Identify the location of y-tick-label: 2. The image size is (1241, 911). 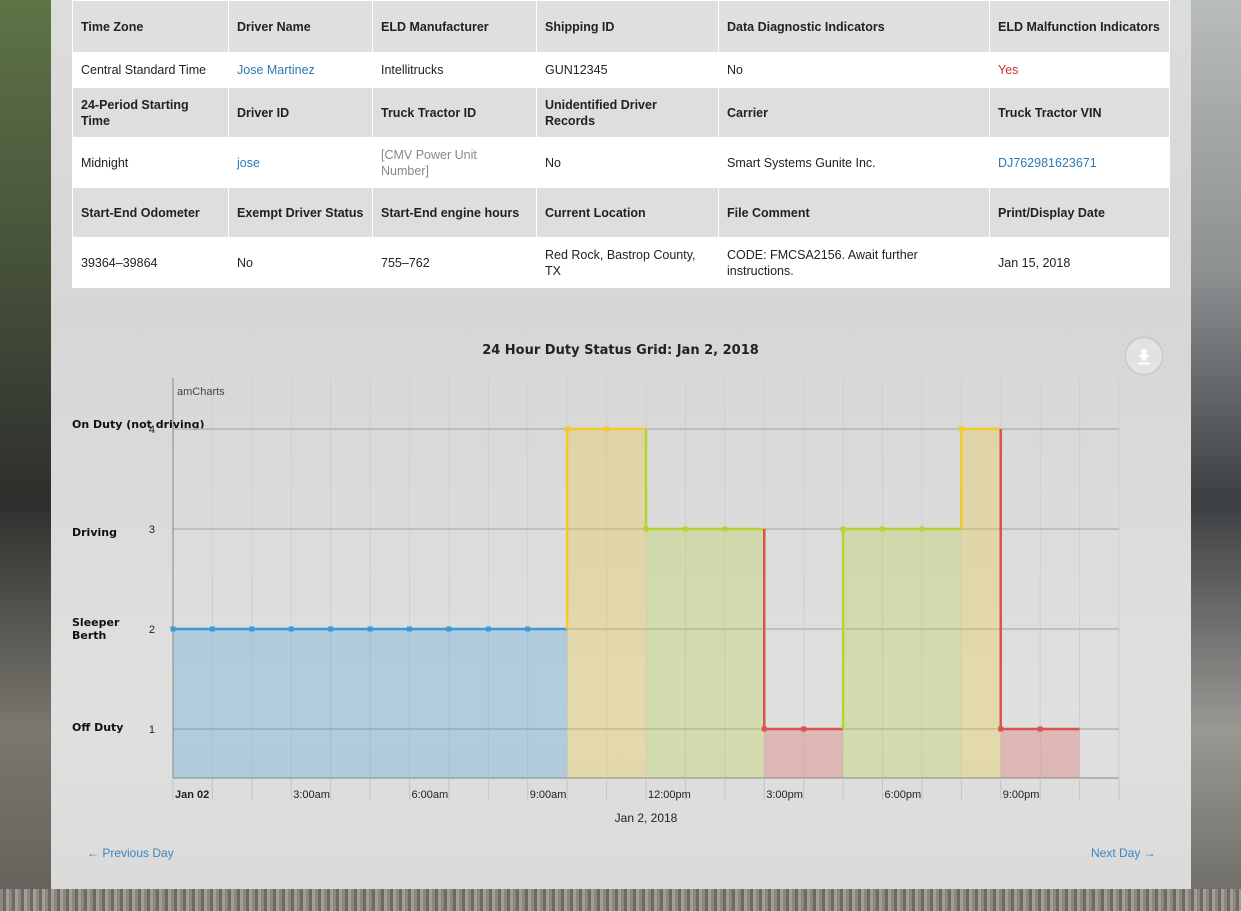
(152, 630).